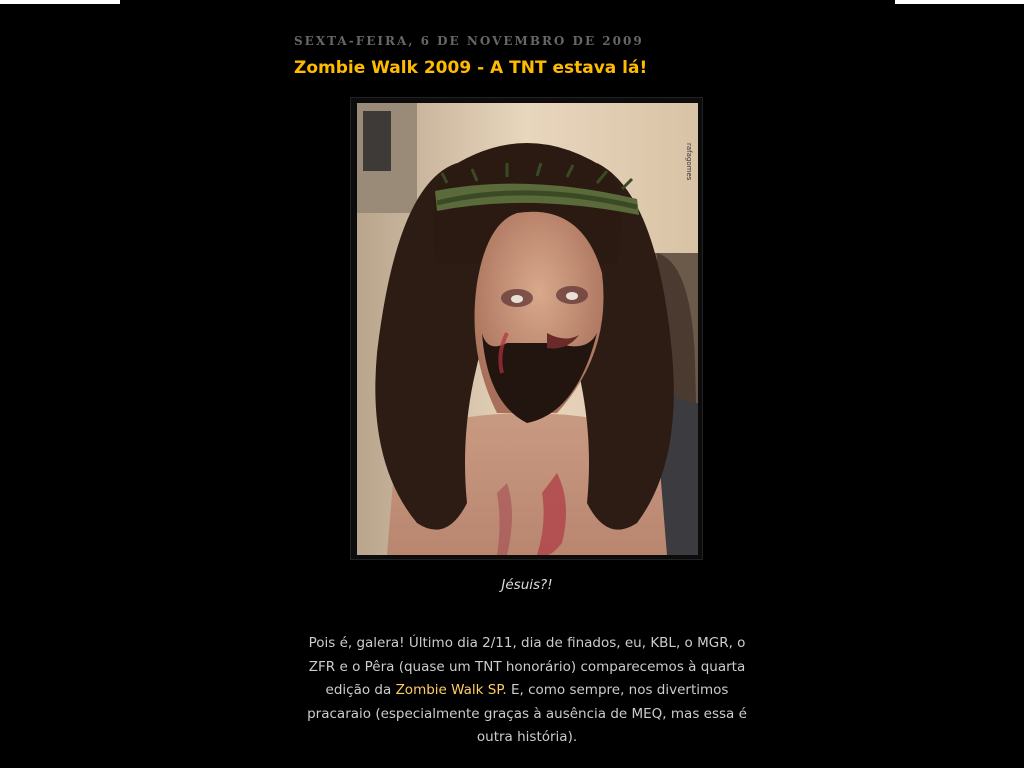 This screenshot has height=768, width=1024. Describe the element at coordinates (469, 41) in the screenshot. I see `post-date-header: SEXTA-FEIRA, 6 DE NOVEMBRO DE 2009` at that location.